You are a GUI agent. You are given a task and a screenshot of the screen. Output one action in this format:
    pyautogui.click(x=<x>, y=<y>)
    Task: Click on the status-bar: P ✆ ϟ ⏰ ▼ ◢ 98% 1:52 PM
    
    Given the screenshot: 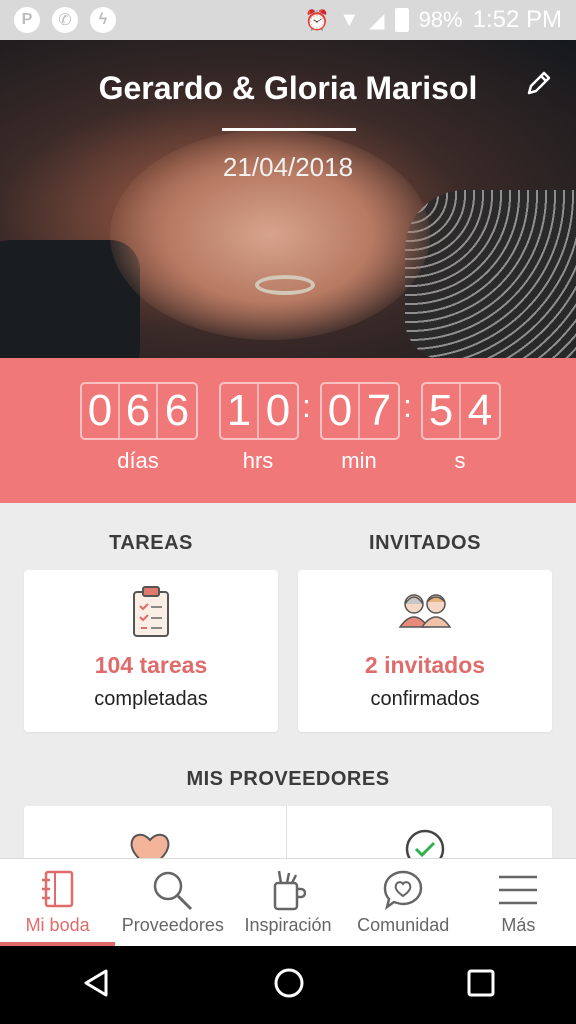 What is the action you would take?
    pyautogui.click(x=288, y=20)
    